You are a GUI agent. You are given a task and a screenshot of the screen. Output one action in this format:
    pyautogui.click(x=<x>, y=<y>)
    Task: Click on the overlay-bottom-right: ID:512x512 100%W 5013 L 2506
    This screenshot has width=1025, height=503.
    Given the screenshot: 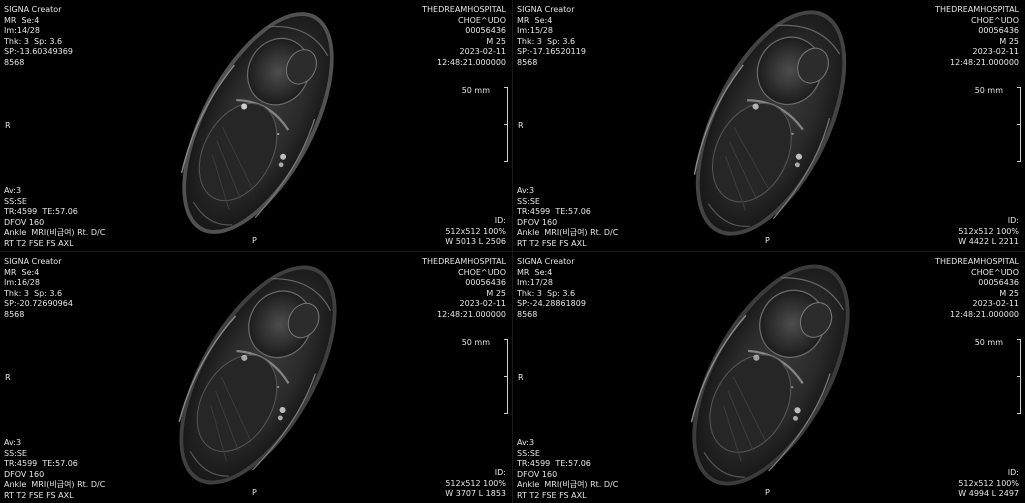 What is the action you would take?
    pyautogui.click(x=475, y=232)
    